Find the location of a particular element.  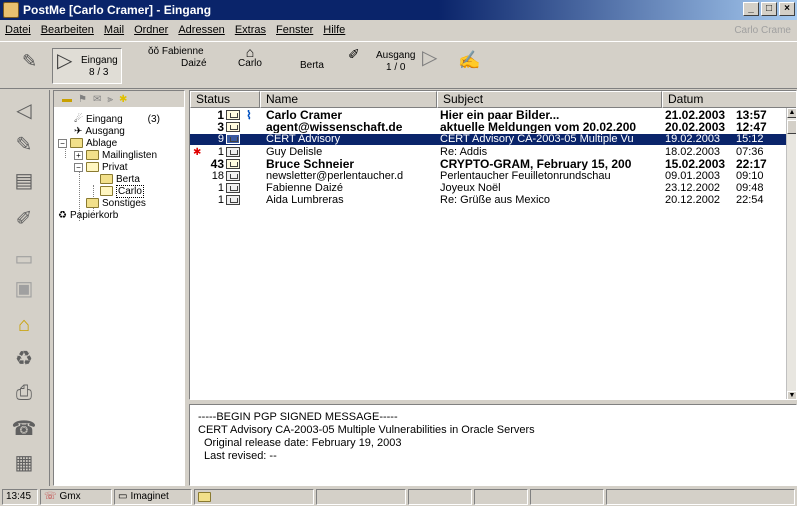

message-name: CERT Advisory is located at coordinates (303, 139).